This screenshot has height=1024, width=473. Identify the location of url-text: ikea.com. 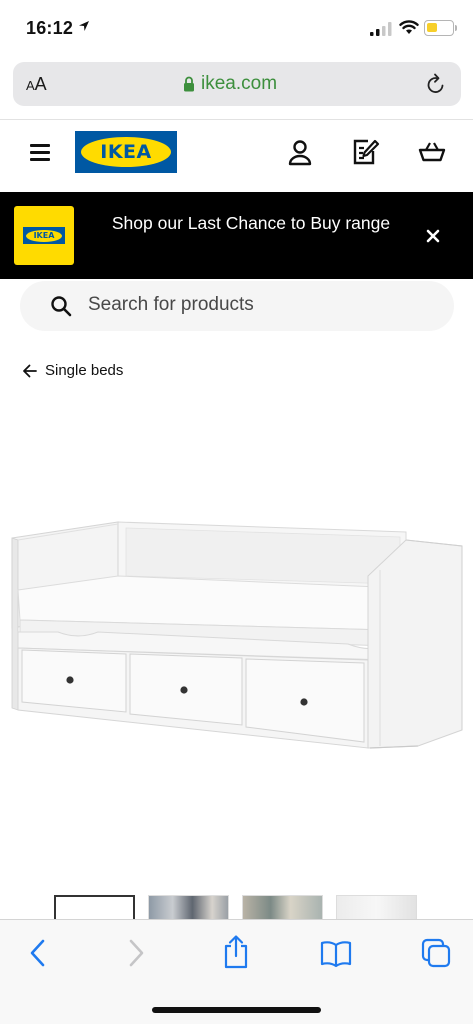
(239, 83).